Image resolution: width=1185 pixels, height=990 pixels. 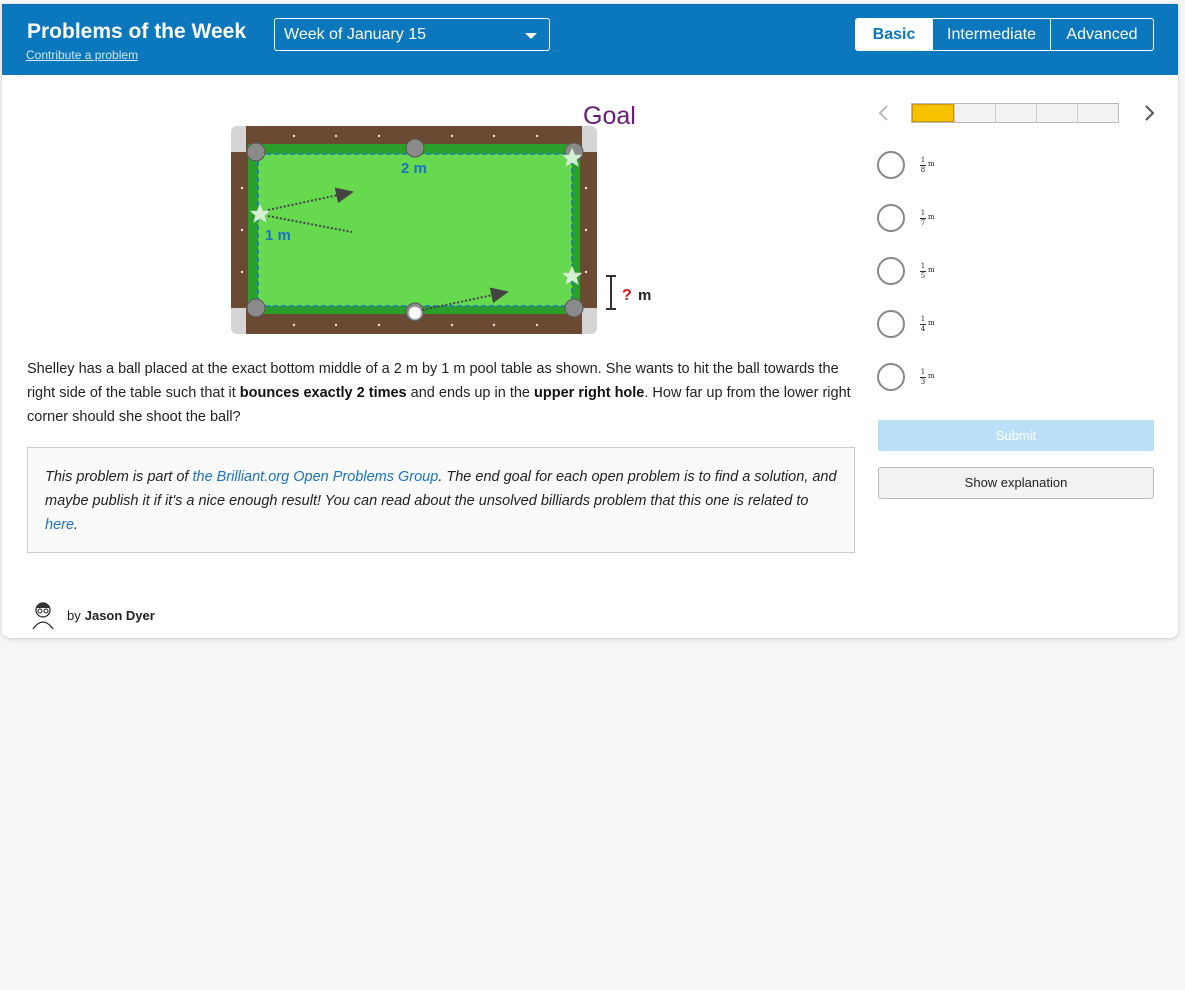 I want to click on height-label: 1 m, so click(x=278, y=235).